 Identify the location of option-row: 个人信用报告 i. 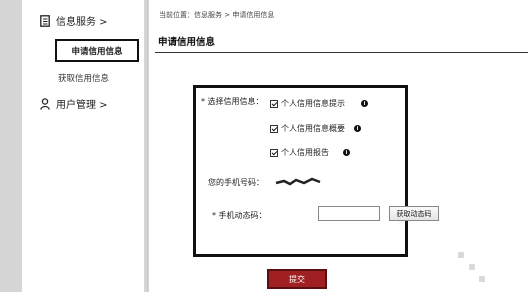
(310, 152).